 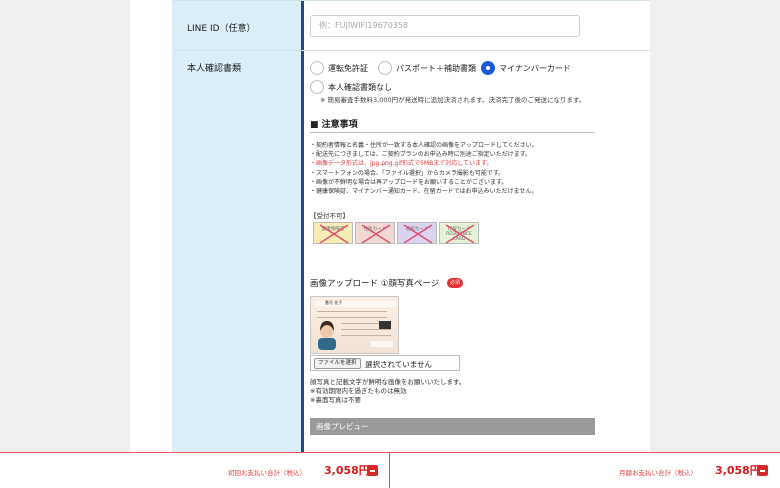 What do you see at coordinates (354, 325) in the screenshot?
I see `id-card-sample-image: 番号 花子` at bounding box center [354, 325].